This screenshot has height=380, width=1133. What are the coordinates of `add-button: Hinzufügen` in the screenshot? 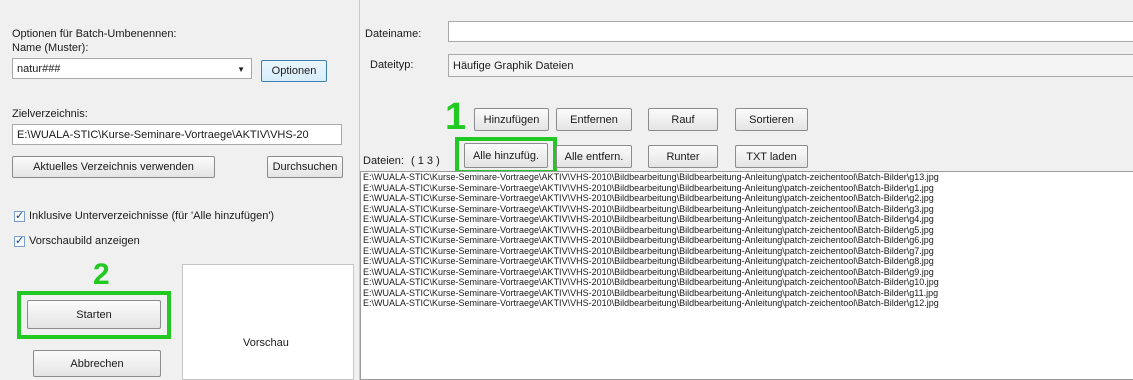 It's located at (511, 119).